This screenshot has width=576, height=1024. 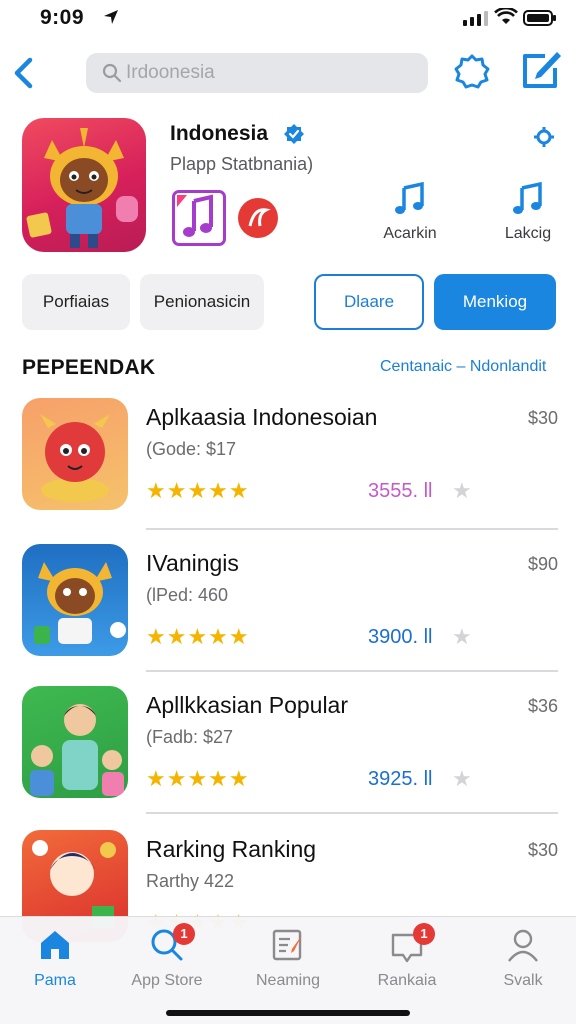 I want to click on red-app-icon, so click(x=258, y=218).